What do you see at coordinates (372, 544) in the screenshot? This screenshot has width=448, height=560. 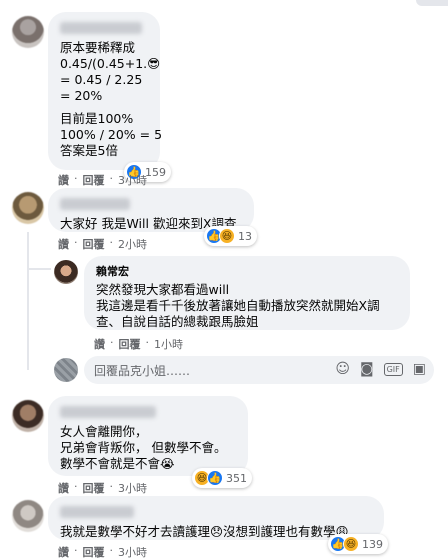 I see `reaction-count: 139` at bounding box center [372, 544].